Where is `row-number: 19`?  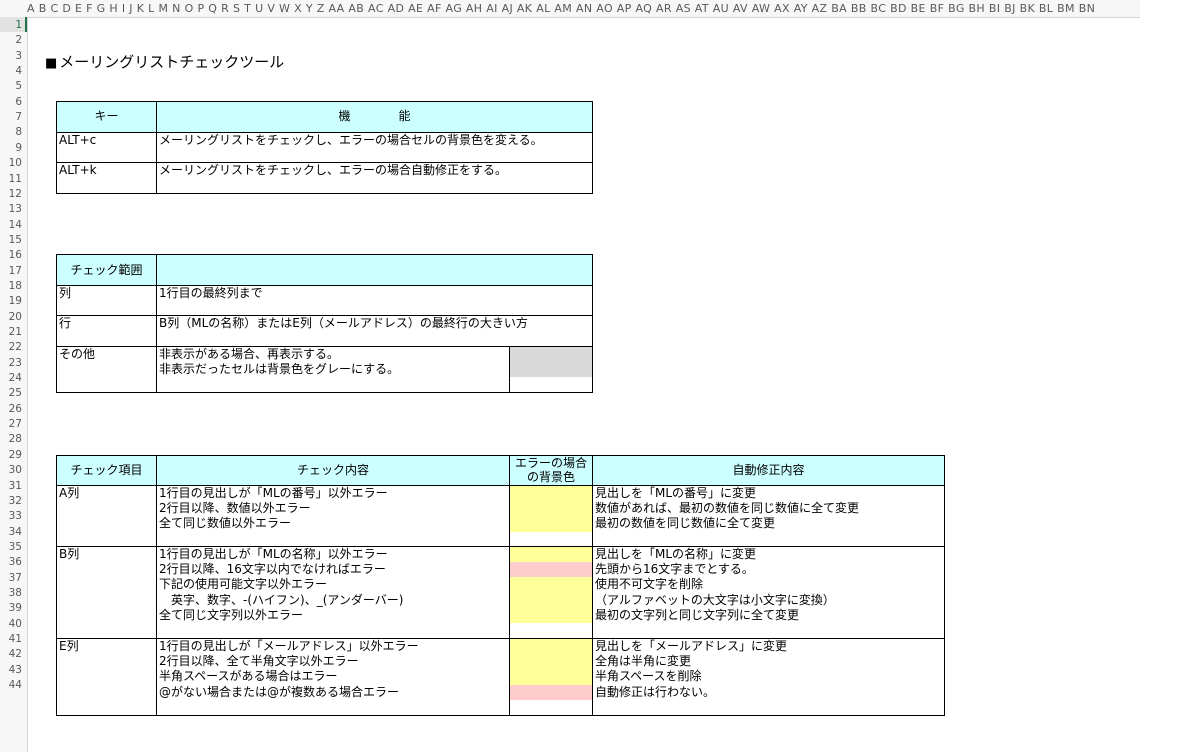
row-number: 19 is located at coordinates (11, 301).